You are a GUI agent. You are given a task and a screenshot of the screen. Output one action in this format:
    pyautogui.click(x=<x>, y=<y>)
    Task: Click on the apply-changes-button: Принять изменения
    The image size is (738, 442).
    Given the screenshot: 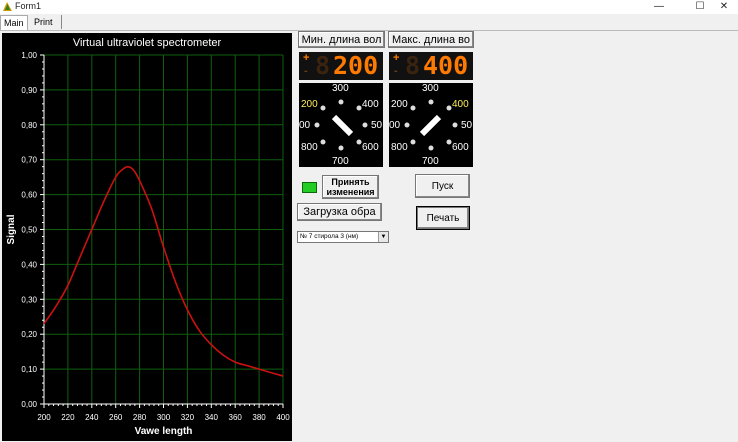 What is the action you would take?
    pyautogui.click(x=350, y=187)
    